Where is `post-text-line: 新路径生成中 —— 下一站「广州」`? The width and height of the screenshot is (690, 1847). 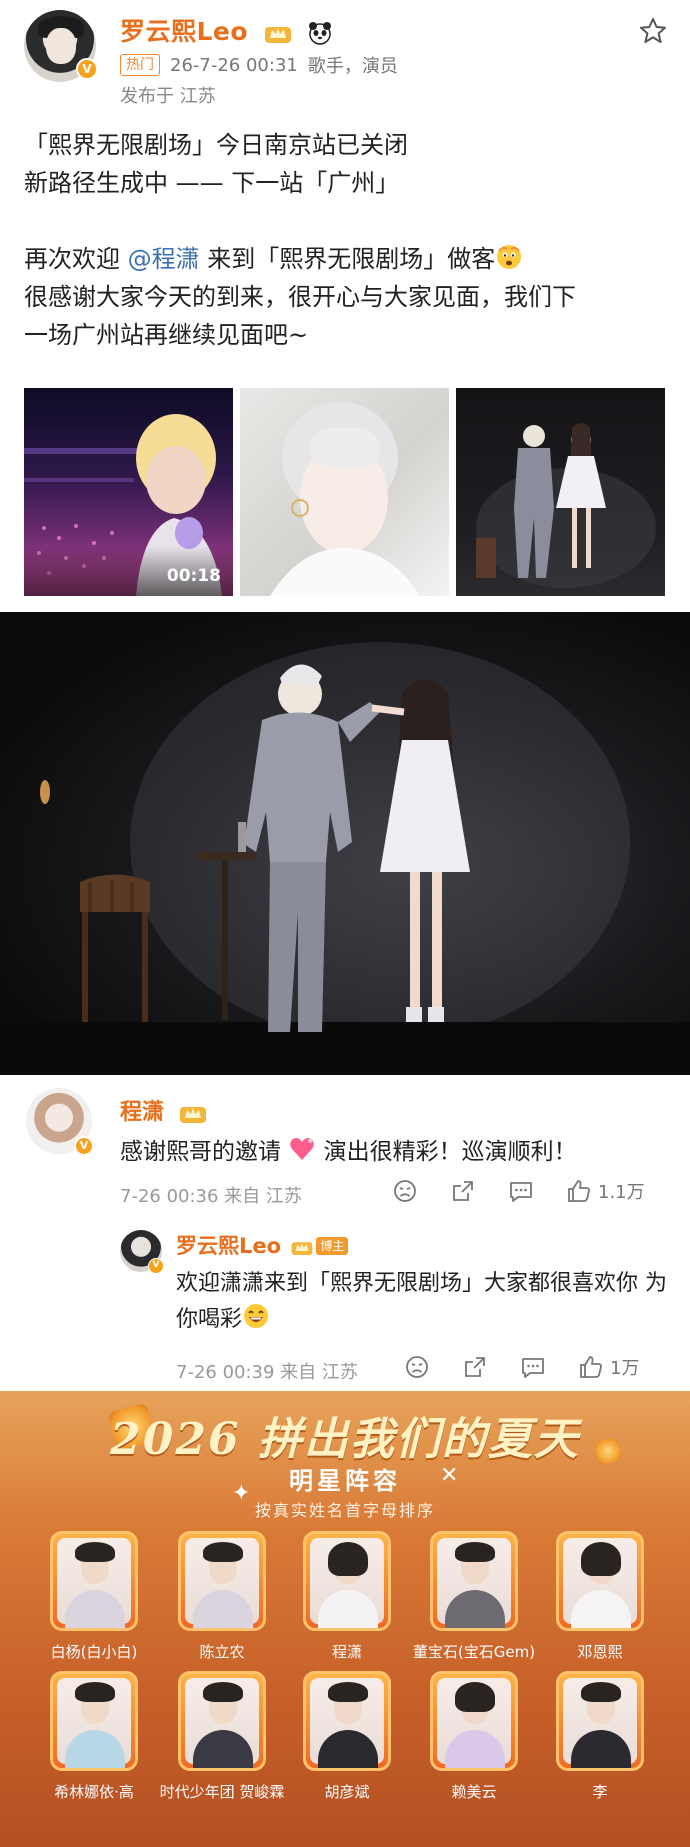 post-text-line: 新路径生成中 —— 下一站「广州」 is located at coordinates (212, 183).